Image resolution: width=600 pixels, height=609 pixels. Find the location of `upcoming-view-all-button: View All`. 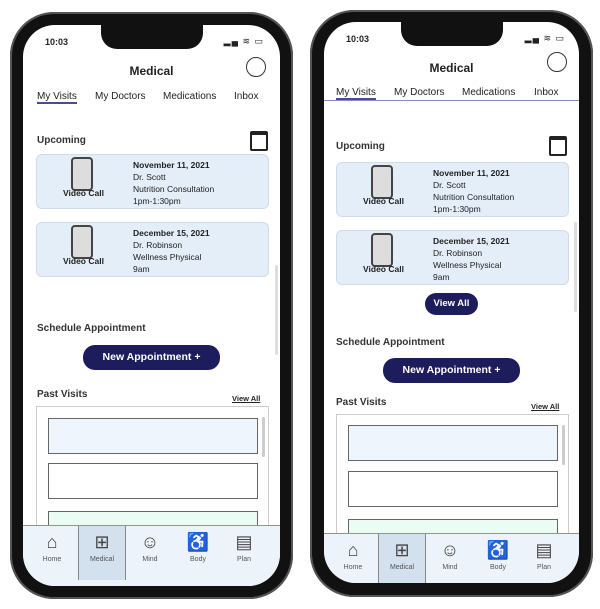

upcoming-view-all-button: View All is located at coordinates (451, 304).